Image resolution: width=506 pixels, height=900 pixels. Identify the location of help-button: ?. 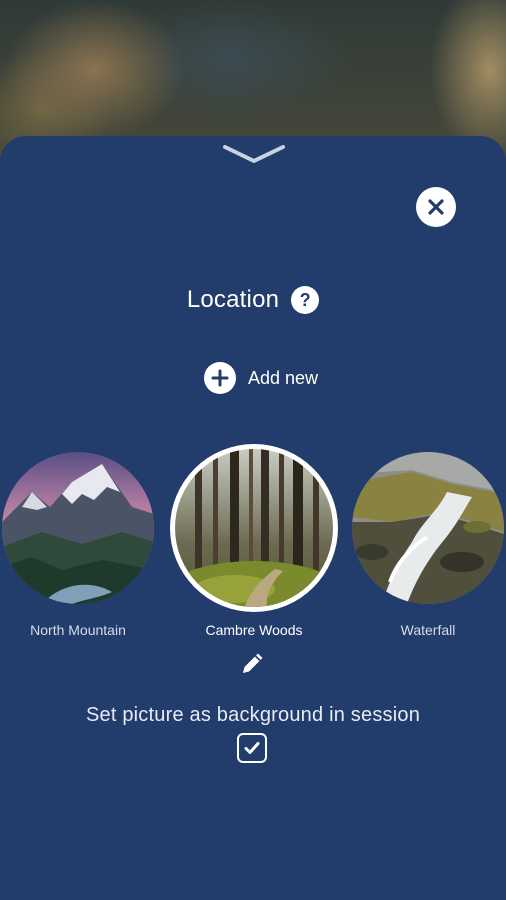
(305, 300).